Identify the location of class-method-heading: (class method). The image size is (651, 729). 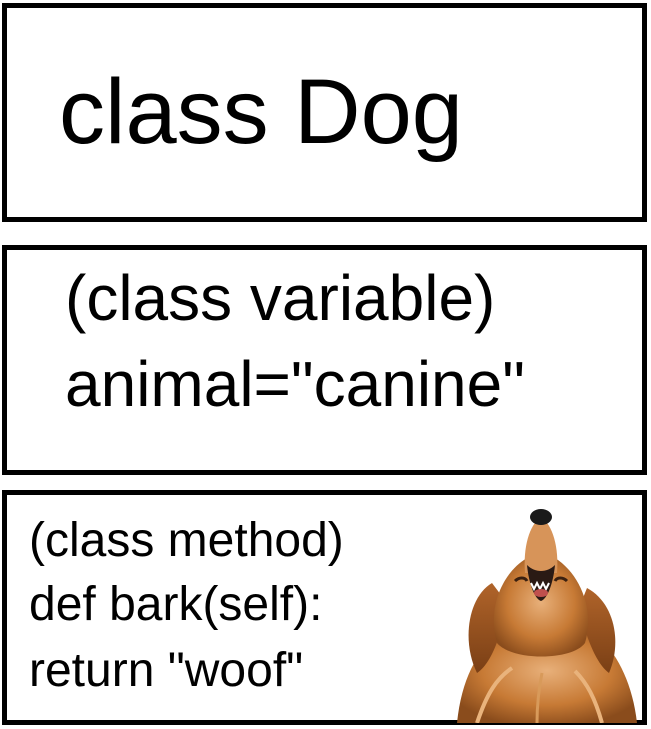
(186, 540).